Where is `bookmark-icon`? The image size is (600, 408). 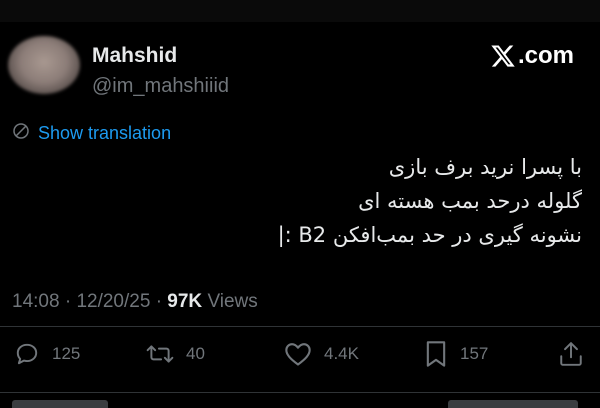 bookmark-icon is located at coordinates (436, 354).